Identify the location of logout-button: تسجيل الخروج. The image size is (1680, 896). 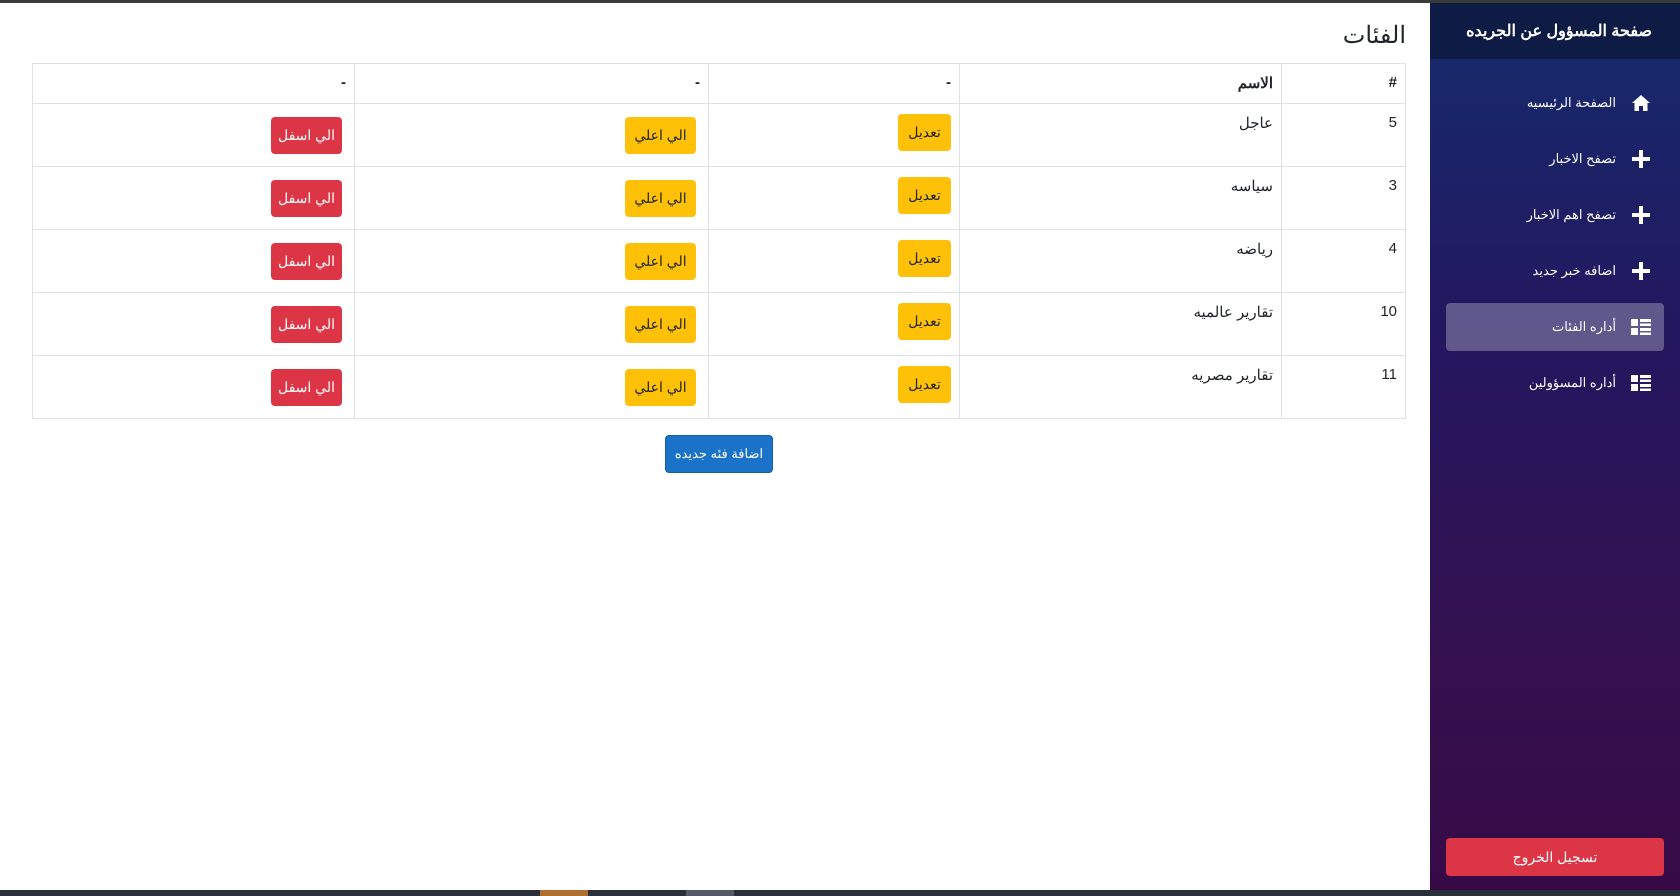
(1555, 857).